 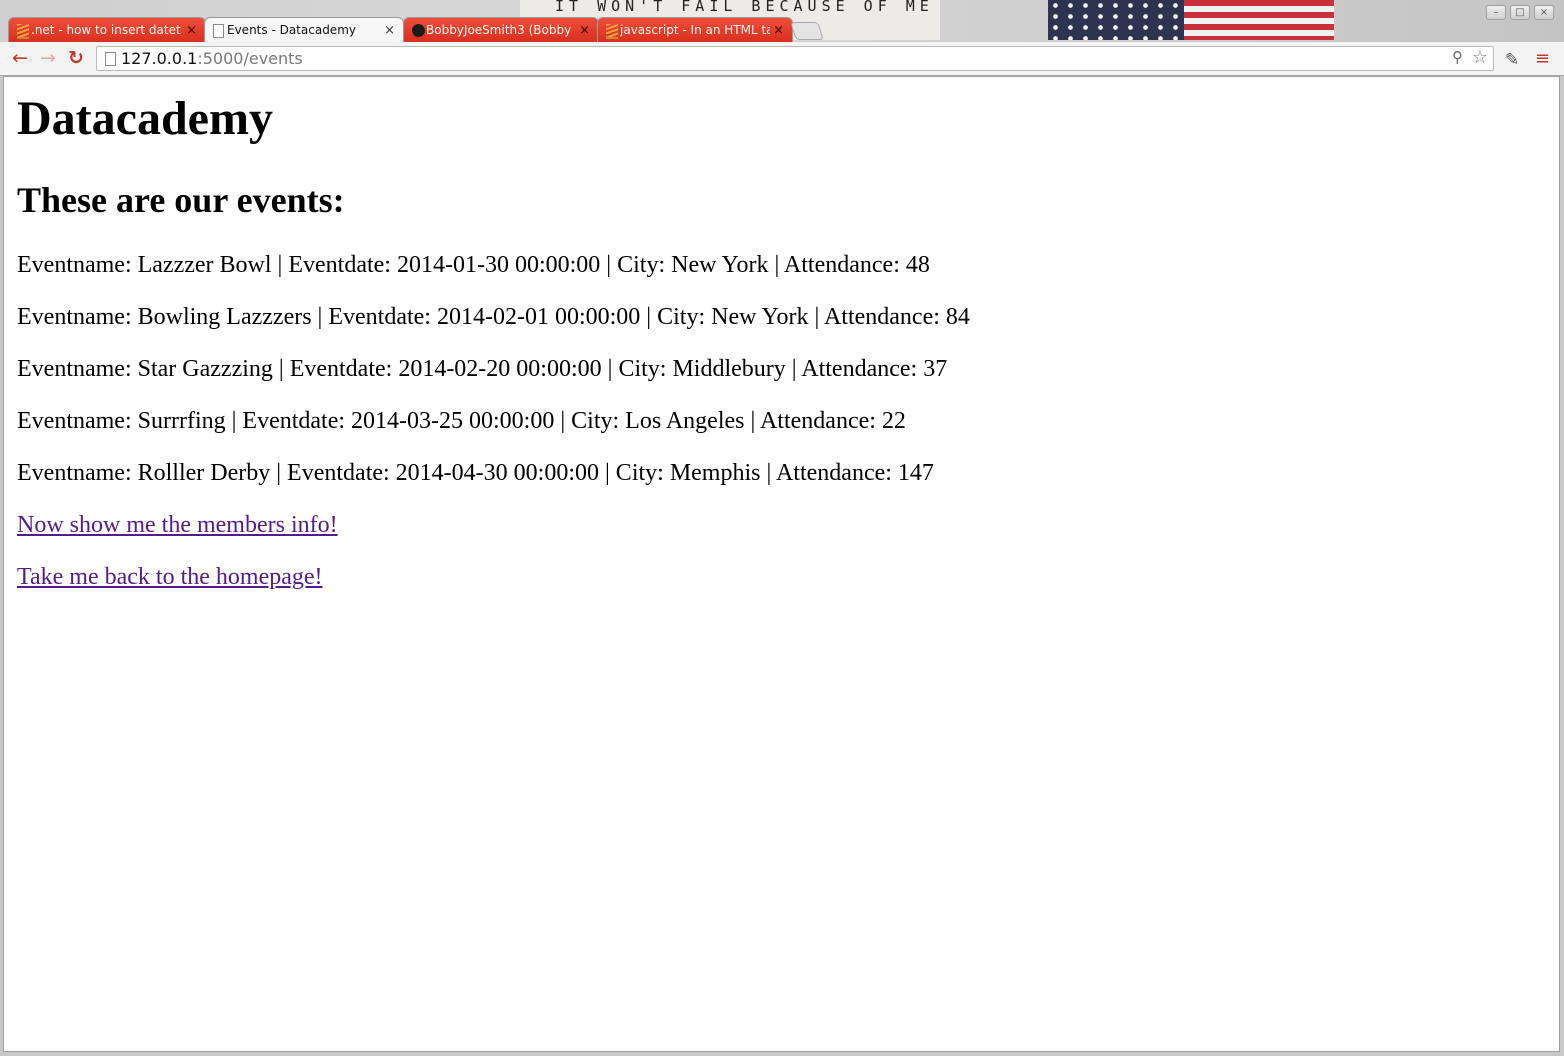 I want to click on new-tab-button, so click(x=807, y=31).